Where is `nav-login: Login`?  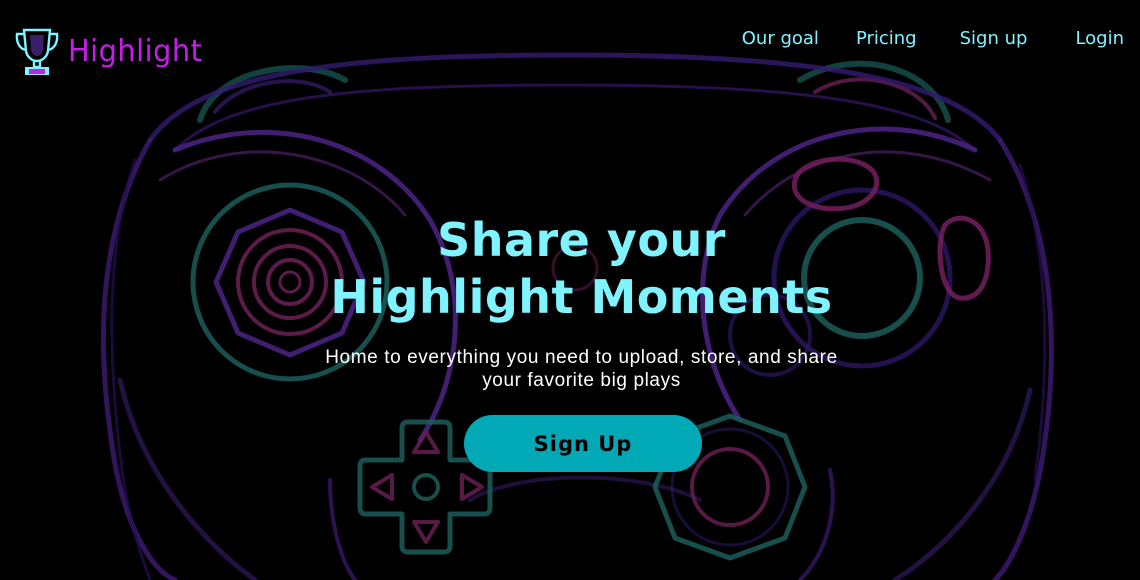
nav-login: Login is located at coordinates (1099, 39).